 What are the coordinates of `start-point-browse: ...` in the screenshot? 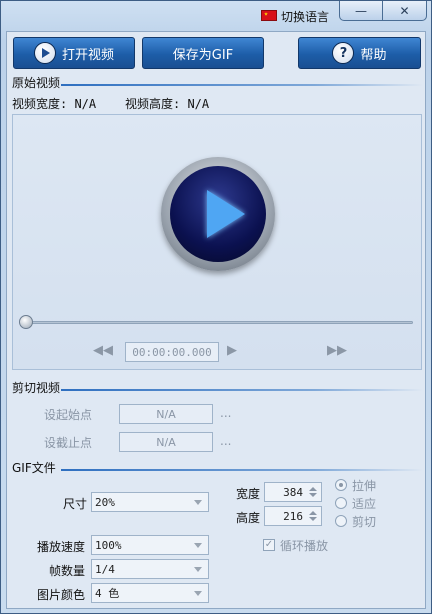 It's located at (225, 413).